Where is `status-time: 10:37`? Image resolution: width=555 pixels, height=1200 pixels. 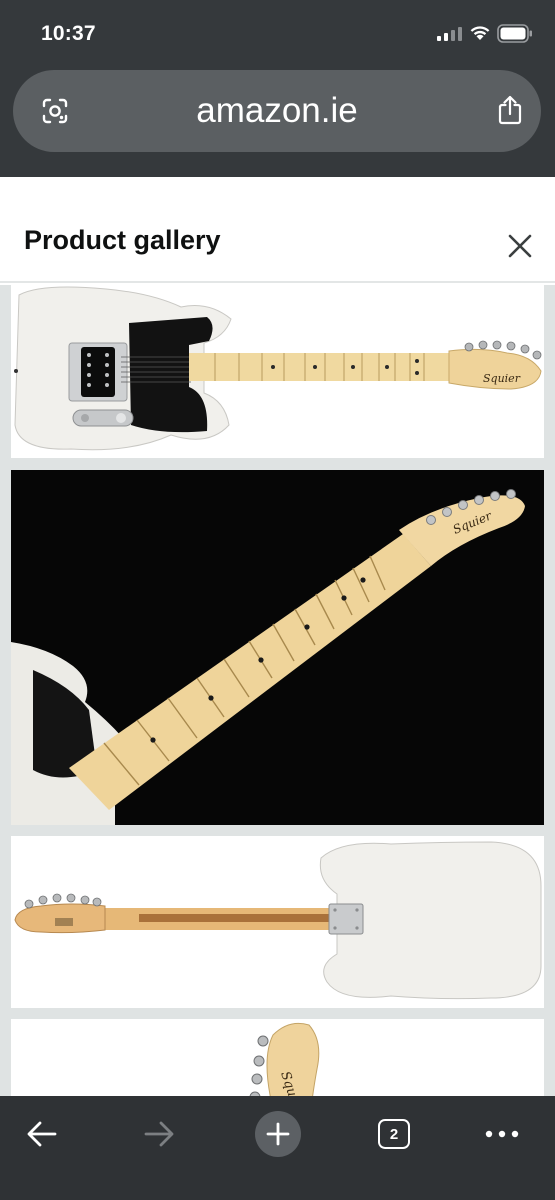 status-time: 10:37 is located at coordinates (68, 33).